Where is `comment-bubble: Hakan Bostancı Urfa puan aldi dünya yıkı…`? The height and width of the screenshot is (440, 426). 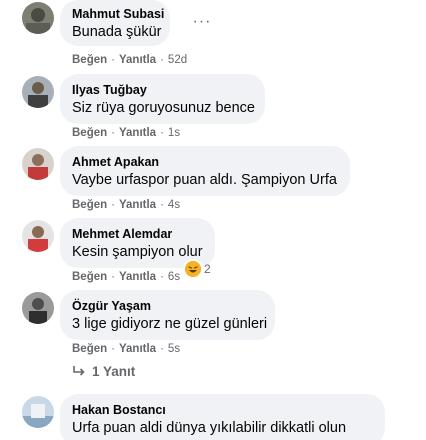
comment-bubble: Hakan Bostancı Urfa puan aldi dünya yıkı… is located at coordinates (222, 417).